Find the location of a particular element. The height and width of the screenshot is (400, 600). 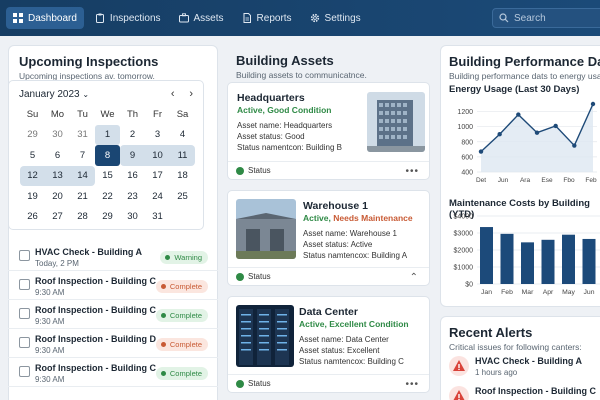

asset-detail: Asset status: Active is located at coordinates (338, 244).